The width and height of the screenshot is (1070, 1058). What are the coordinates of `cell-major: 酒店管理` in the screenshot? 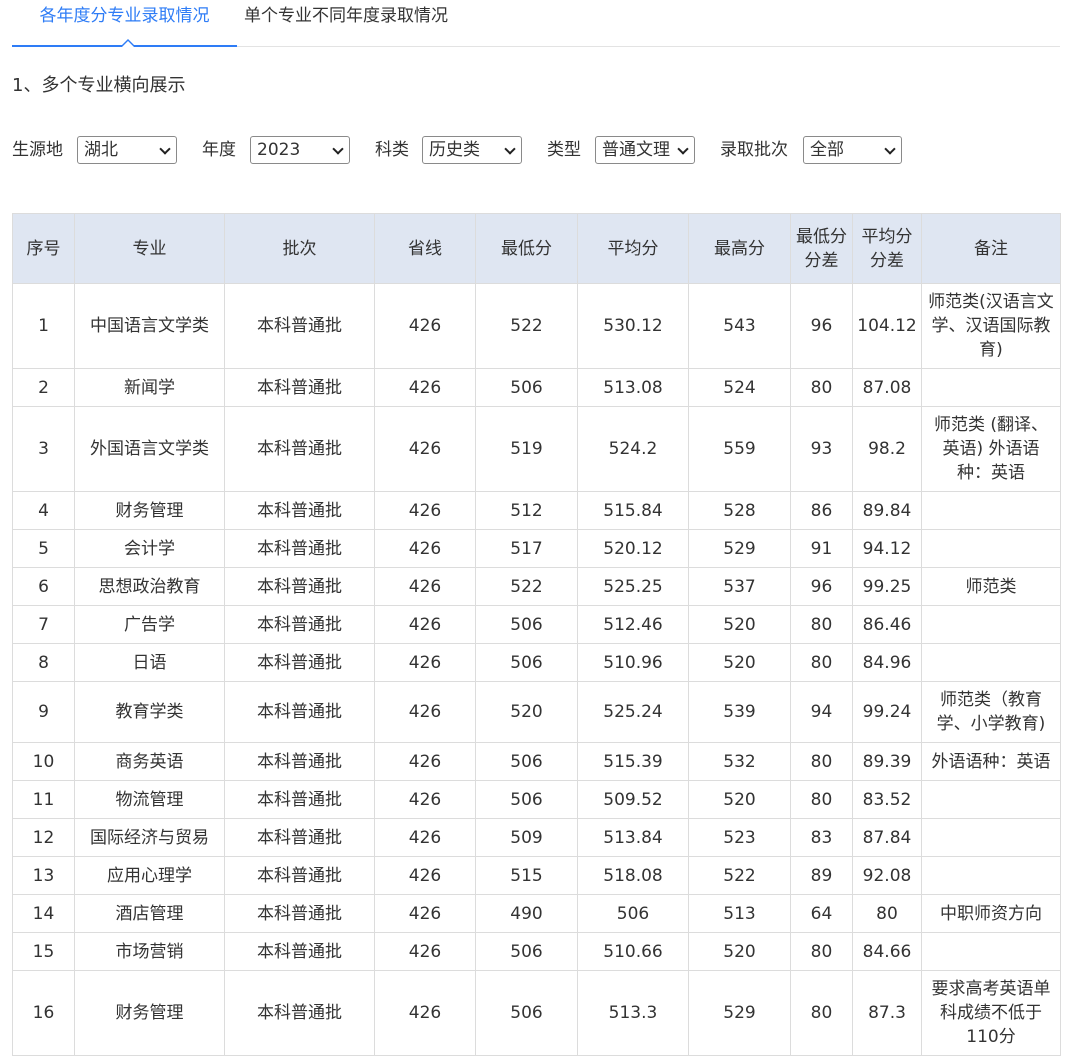 It's located at (149, 913).